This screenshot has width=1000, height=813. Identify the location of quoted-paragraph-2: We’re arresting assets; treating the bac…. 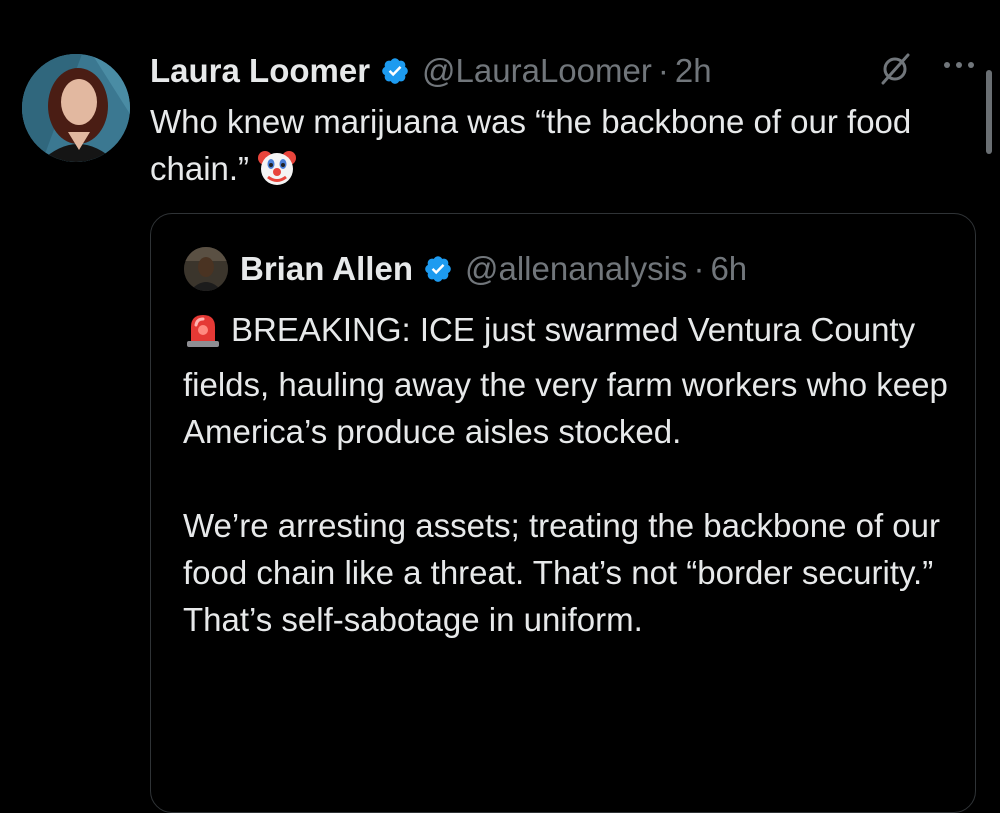
(561, 572).